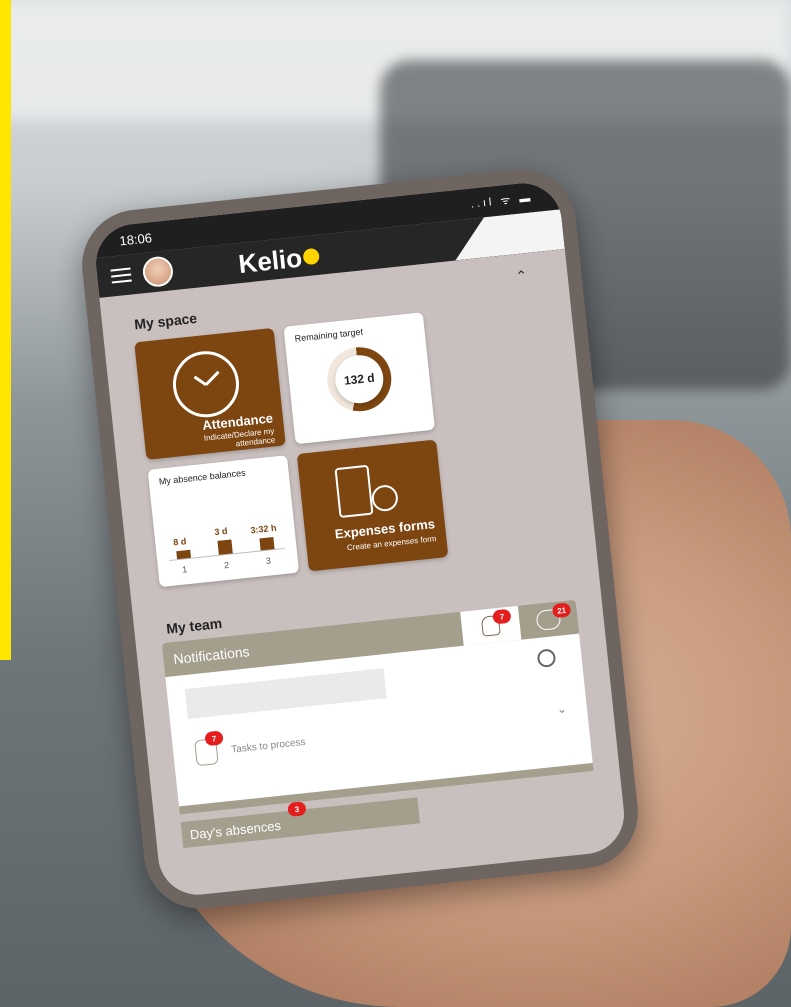  What do you see at coordinates (561, 708) in the screenshot?
I see `chevron-down-icon: ⌄` at bounding box center [561, 708].